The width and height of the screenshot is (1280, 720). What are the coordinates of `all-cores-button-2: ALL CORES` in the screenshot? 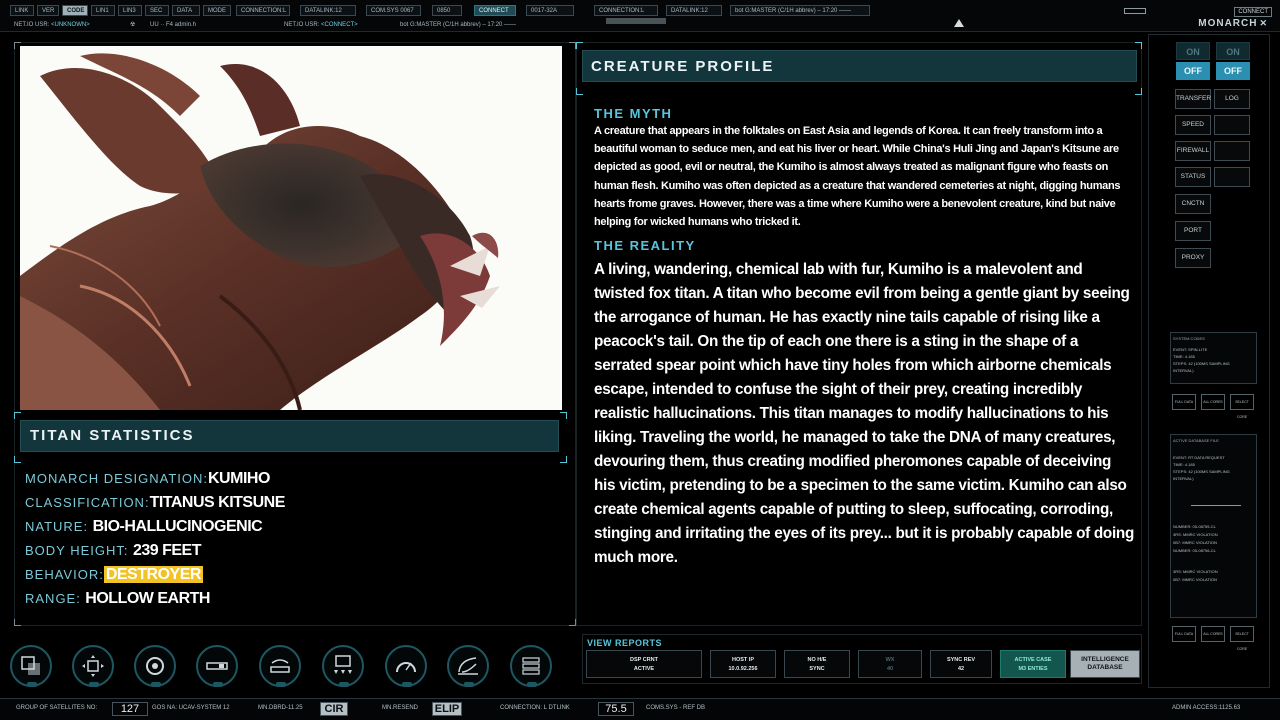 It's located at (1213, 634).